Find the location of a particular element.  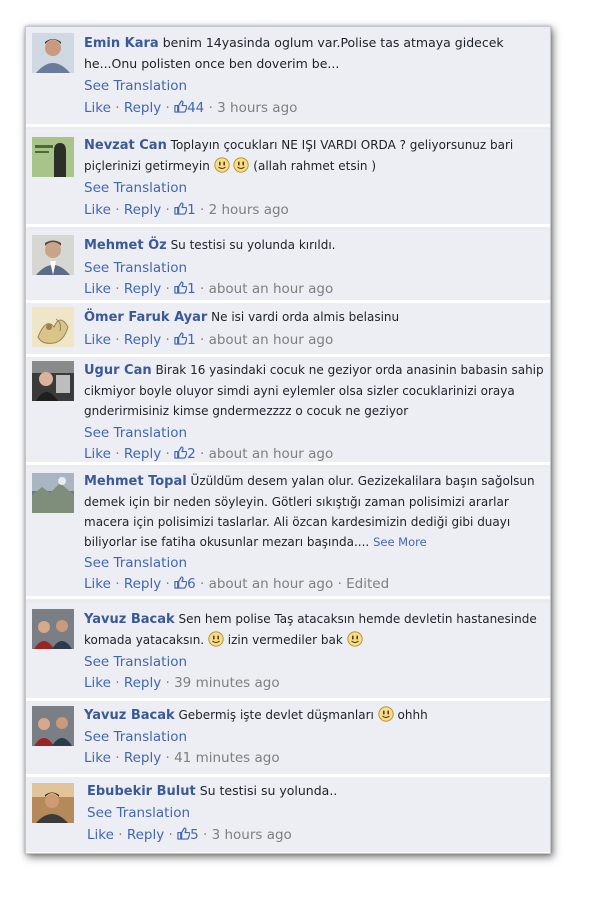

comment-author: Ebubekir Bulut is located at coordinates (141, 791).